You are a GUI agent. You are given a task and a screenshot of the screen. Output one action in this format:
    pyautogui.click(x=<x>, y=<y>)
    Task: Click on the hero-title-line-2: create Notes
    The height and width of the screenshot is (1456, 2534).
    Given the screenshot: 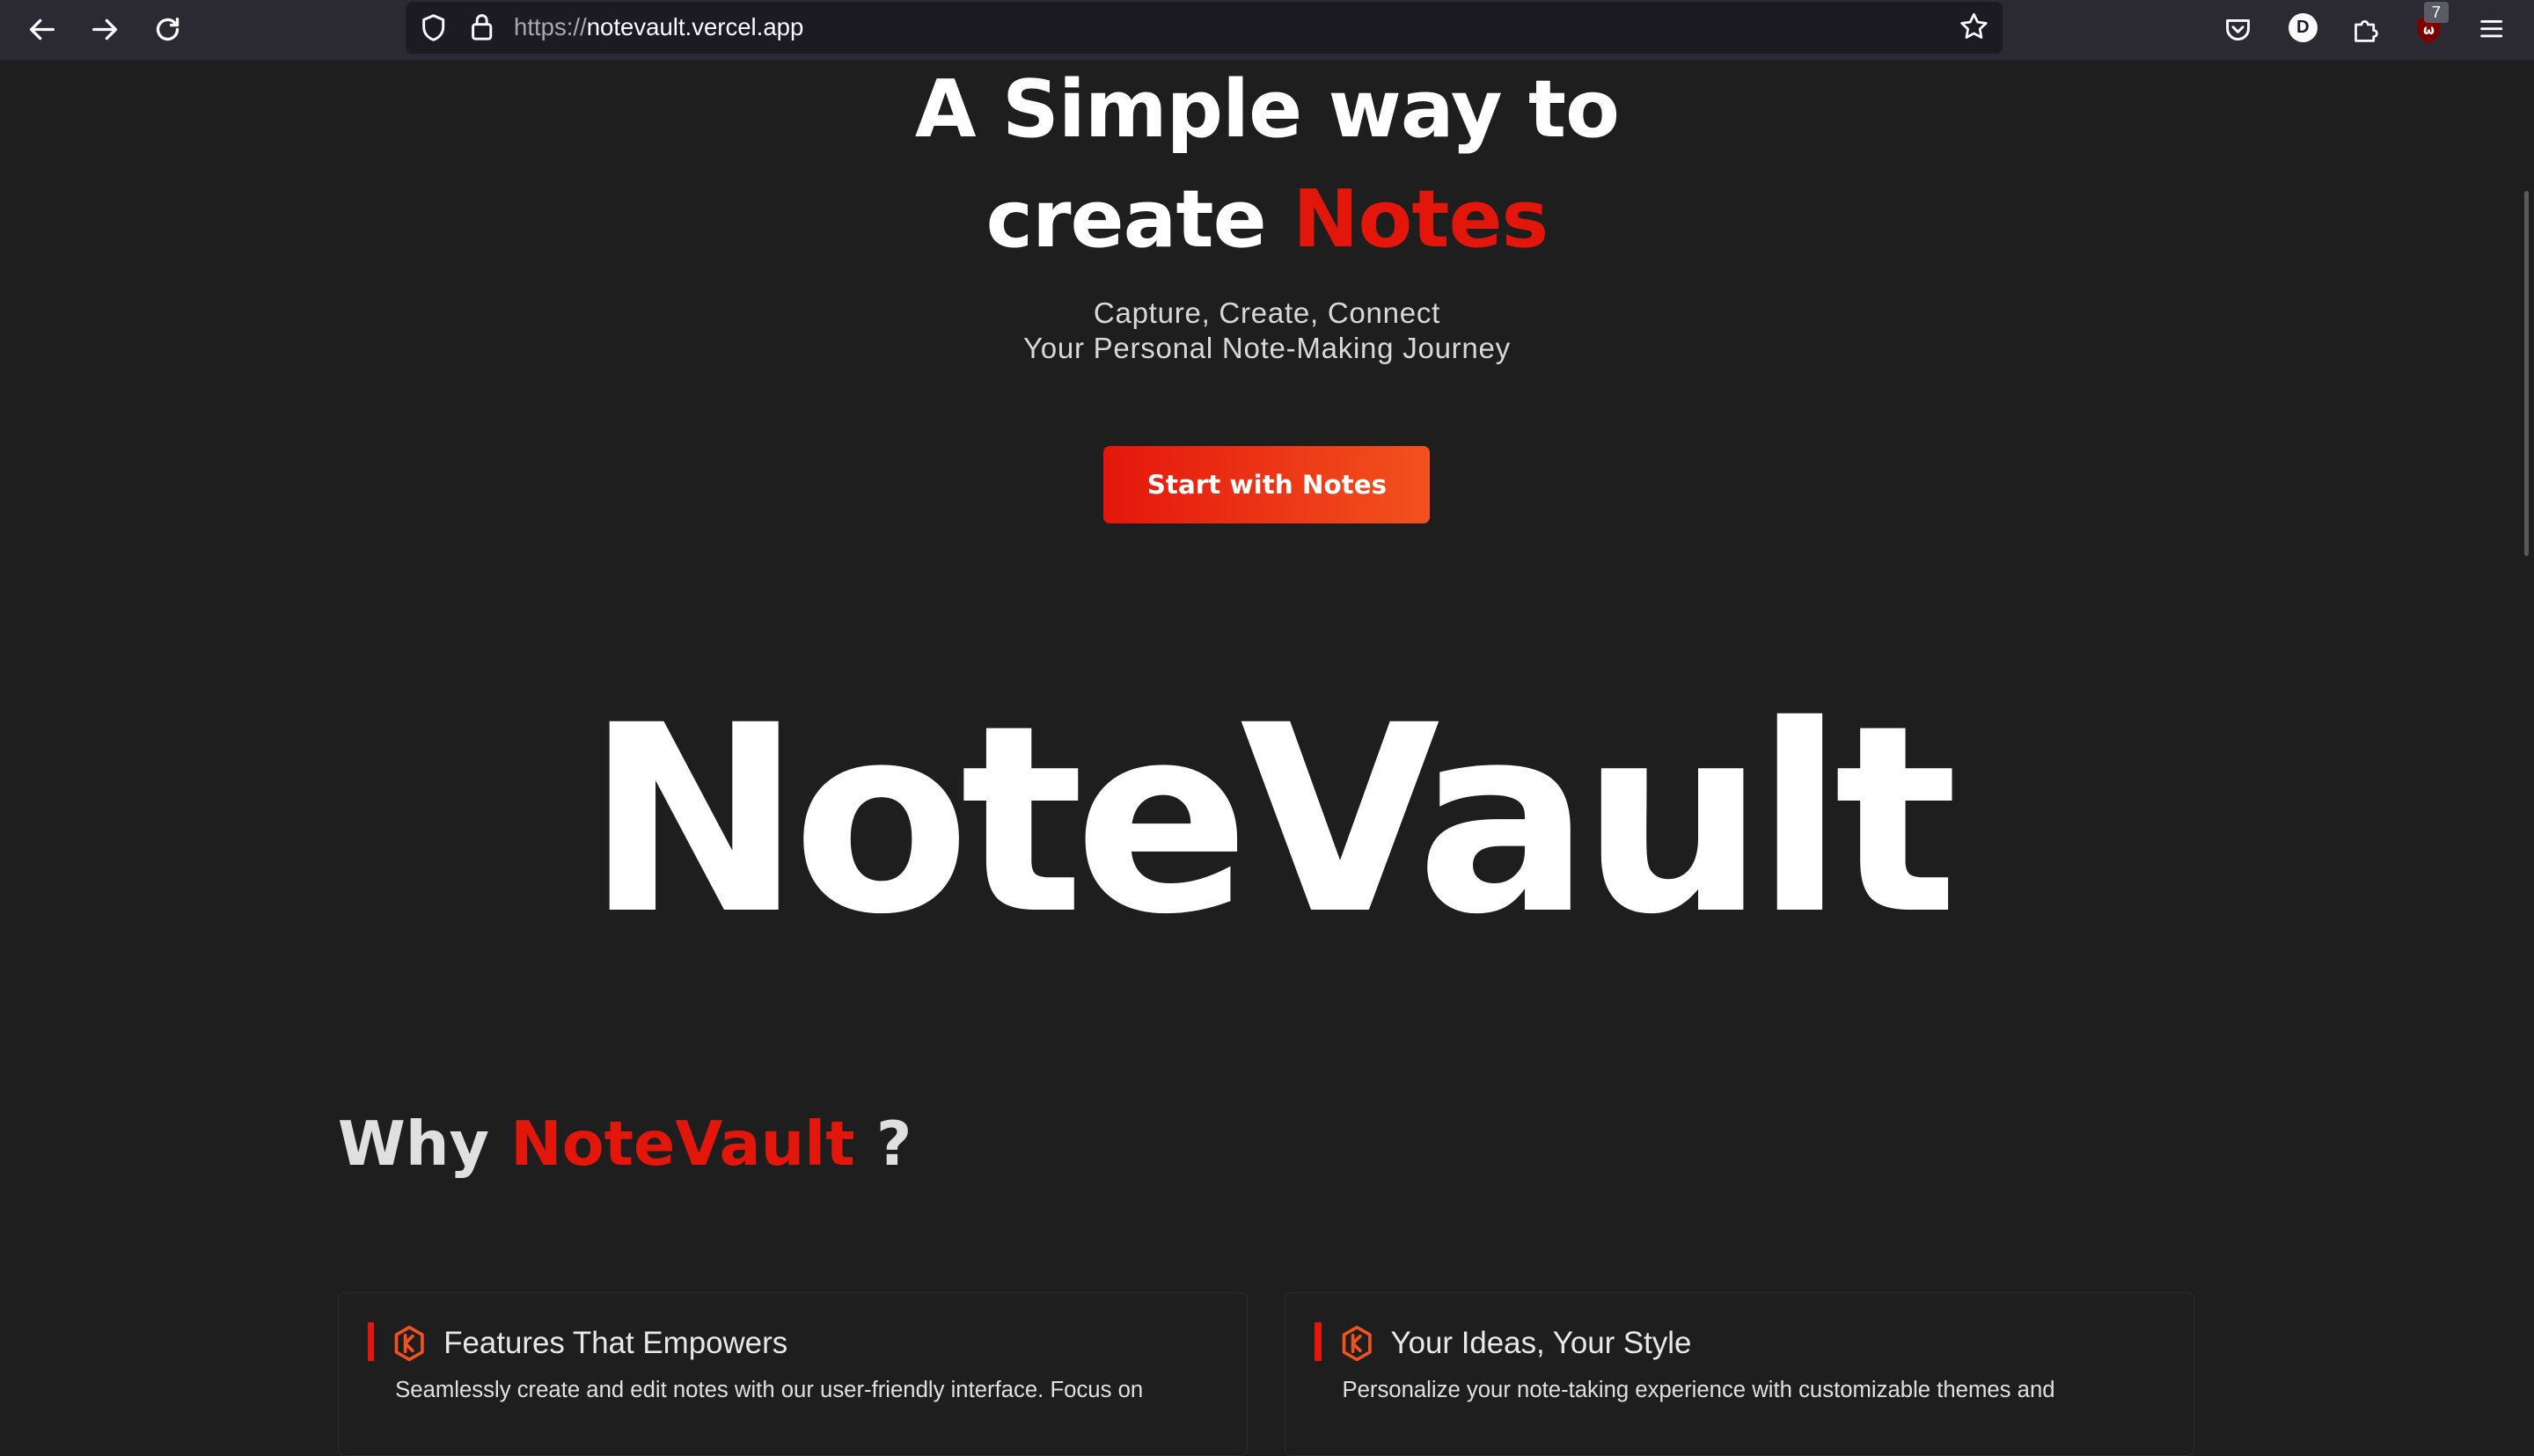 What is the action you would take?
    pyautogui.click(x=1267, y=219)
    